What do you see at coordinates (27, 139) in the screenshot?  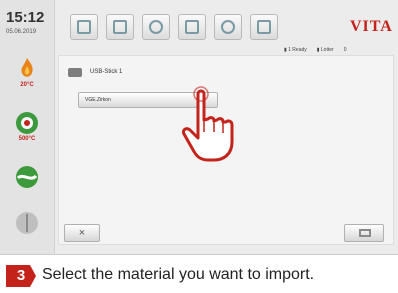 I see `temp-label-2: 500°C` at bounding box center [27, 139].